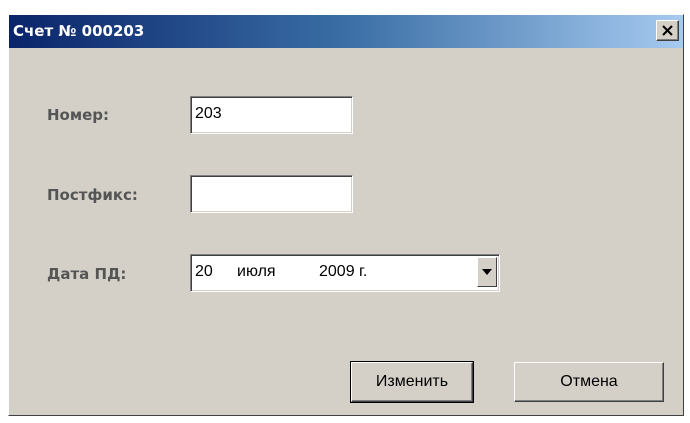 This screenshot has width=690, height=423. What do you see at coordinates (278, 272) in the screenshot?
I see `date-month: июля` at bounding box center [278, 272].